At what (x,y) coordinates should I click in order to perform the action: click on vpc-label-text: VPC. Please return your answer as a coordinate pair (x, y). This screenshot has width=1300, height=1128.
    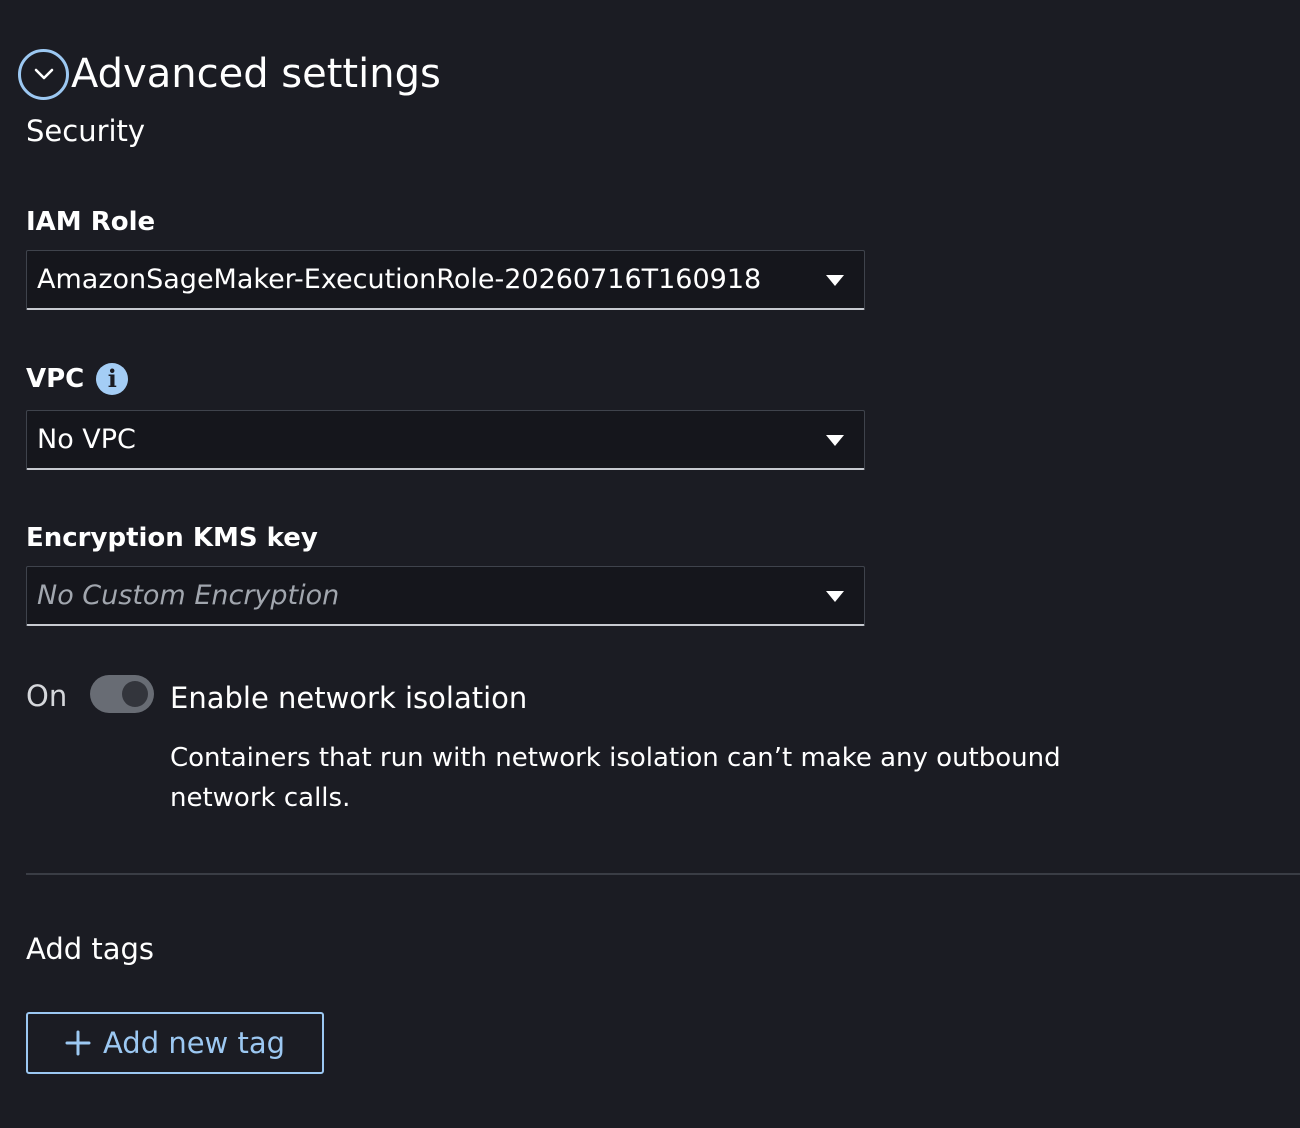
    Looking at the image, I should click on (55, 379).